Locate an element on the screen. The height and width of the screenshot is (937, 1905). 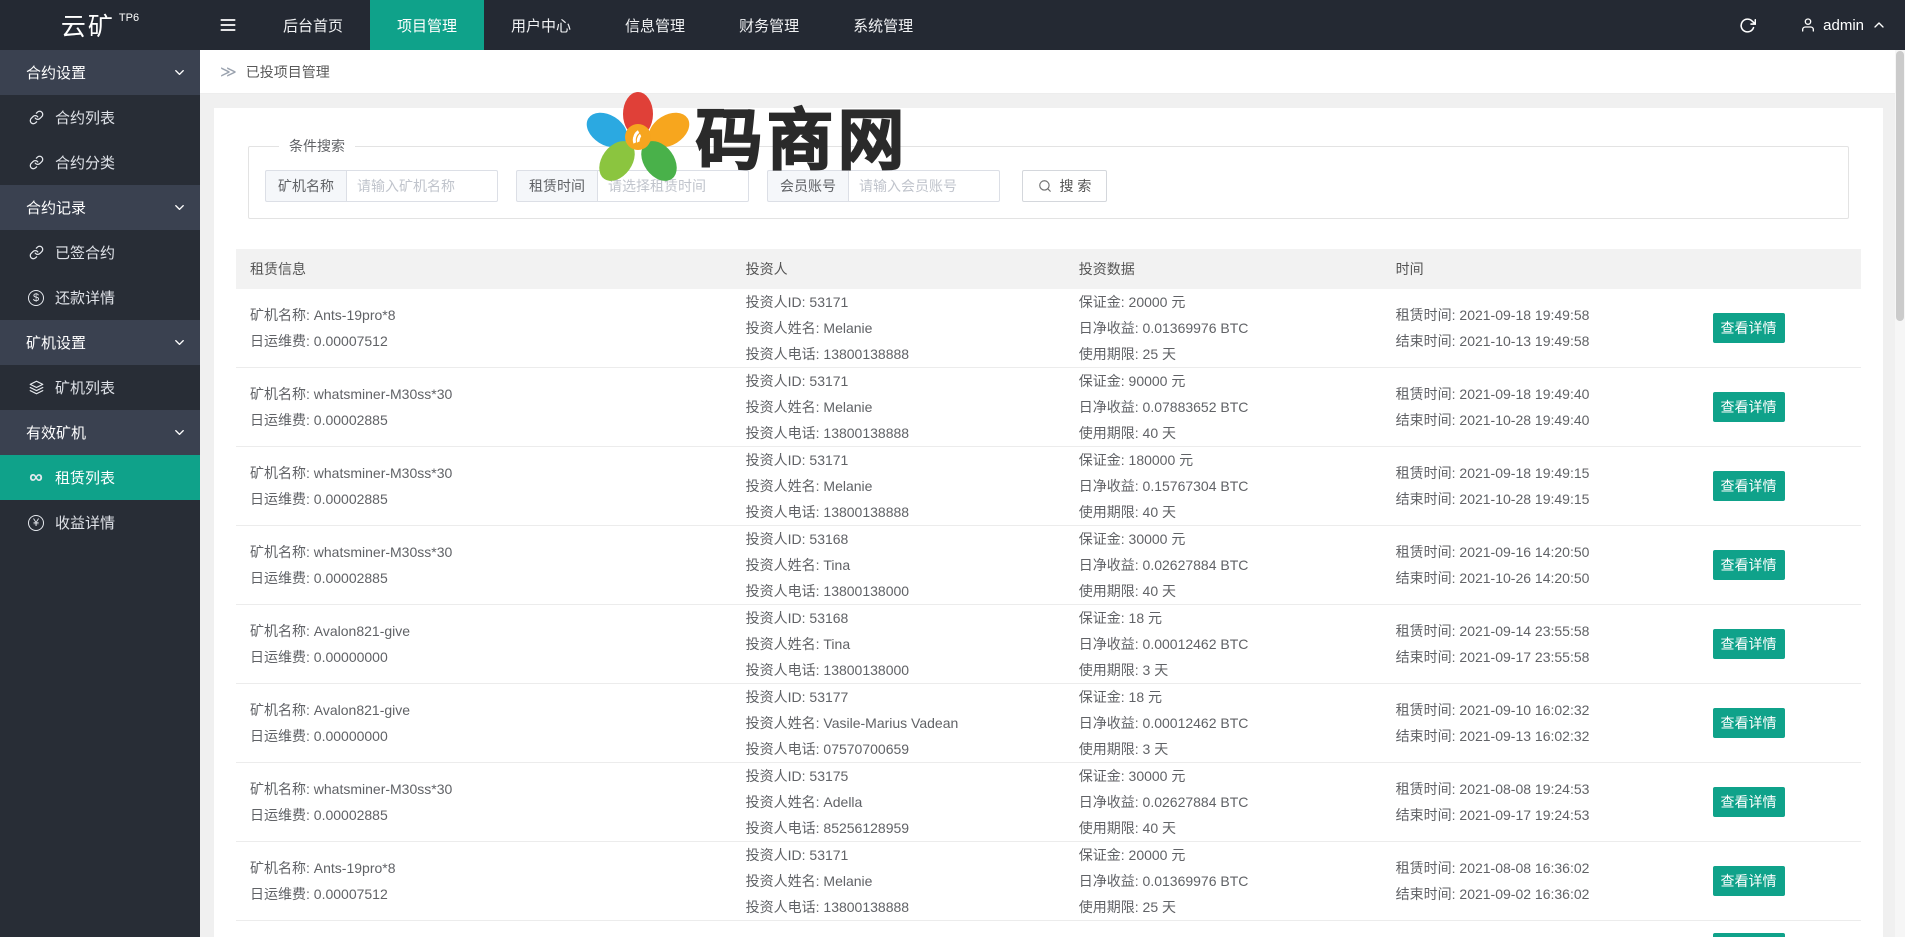
sidebar-item-7: 矿机列表 is located at coordinates (100, 387).